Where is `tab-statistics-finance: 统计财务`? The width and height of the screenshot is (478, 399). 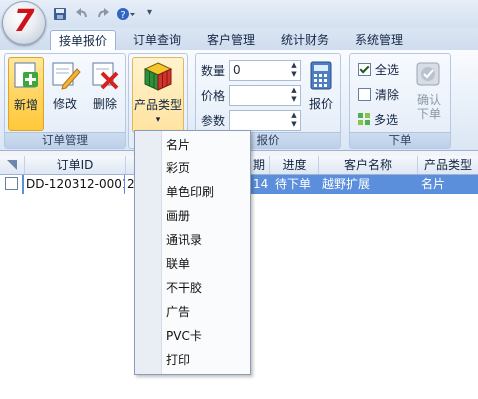 tab-statistics-finance: 统计财务 is located at coordinates (305, 40).